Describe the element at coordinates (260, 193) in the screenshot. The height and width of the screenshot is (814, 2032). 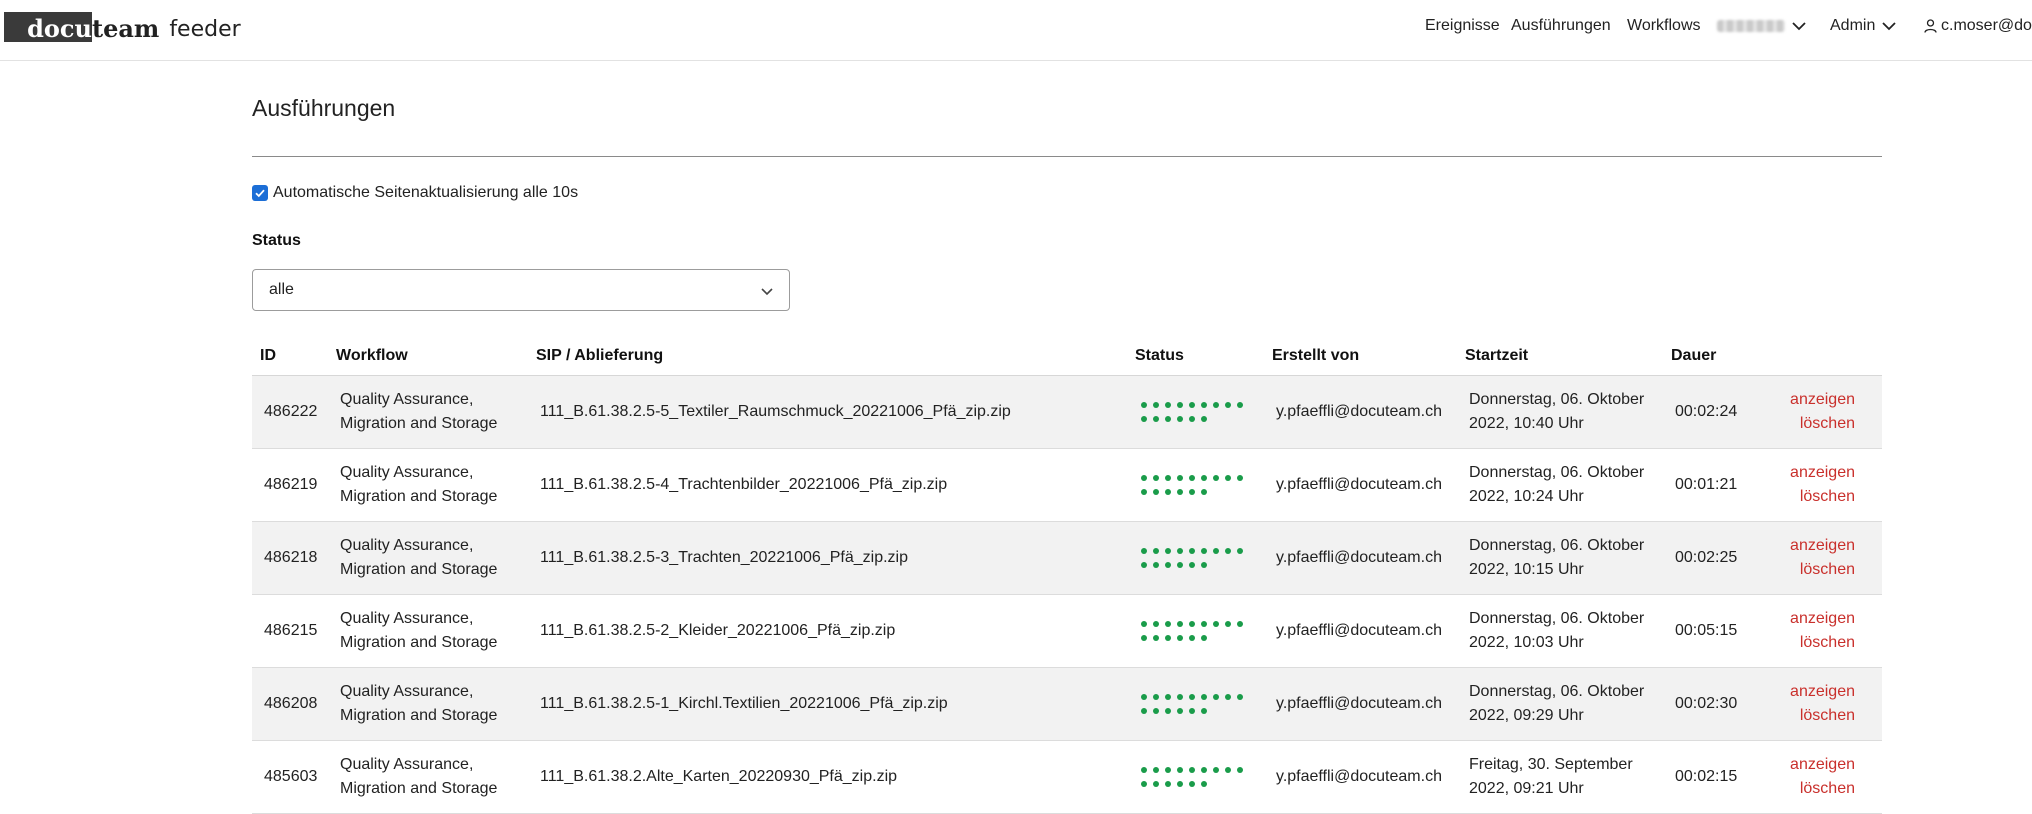
I see `auto-refresh-checkbox` at that location.